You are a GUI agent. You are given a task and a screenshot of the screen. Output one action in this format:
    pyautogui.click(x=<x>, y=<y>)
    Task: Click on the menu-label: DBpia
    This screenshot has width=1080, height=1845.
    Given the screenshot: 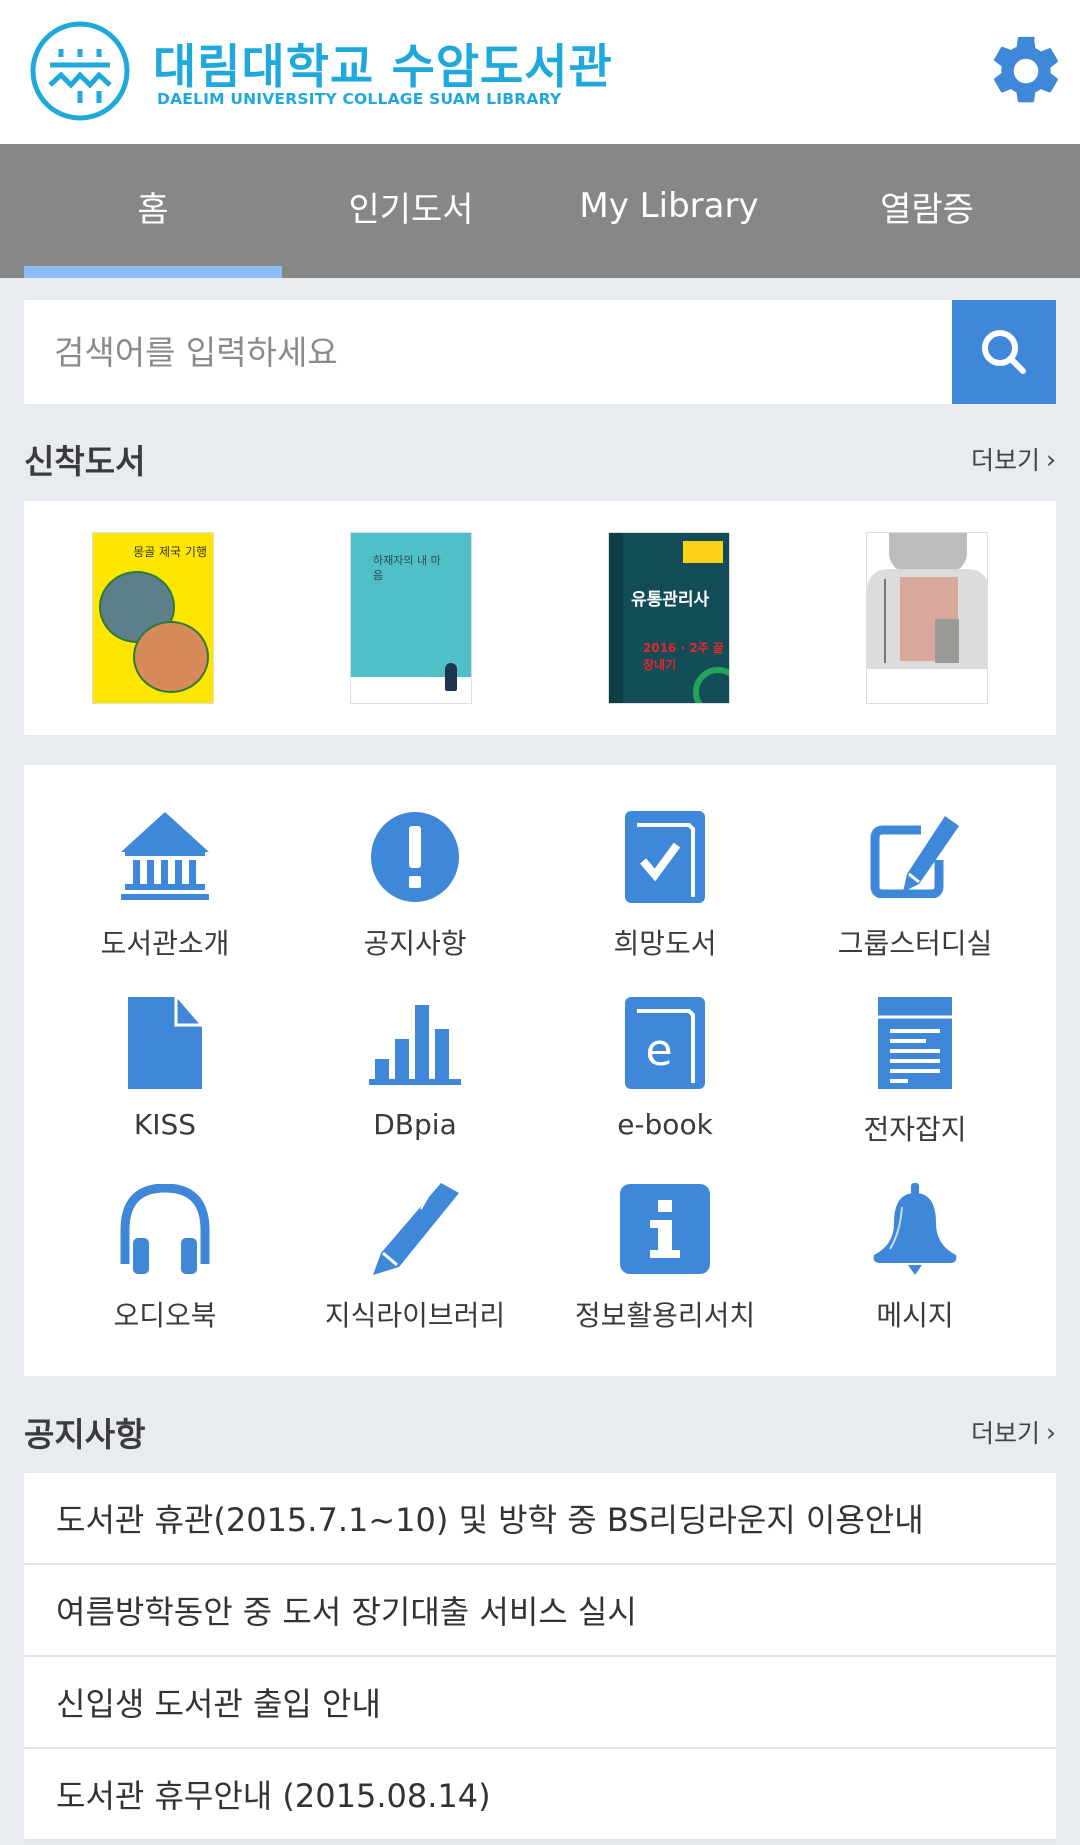 What is the action you would take?
    pyautogui.click(x=415, y=1124)
    